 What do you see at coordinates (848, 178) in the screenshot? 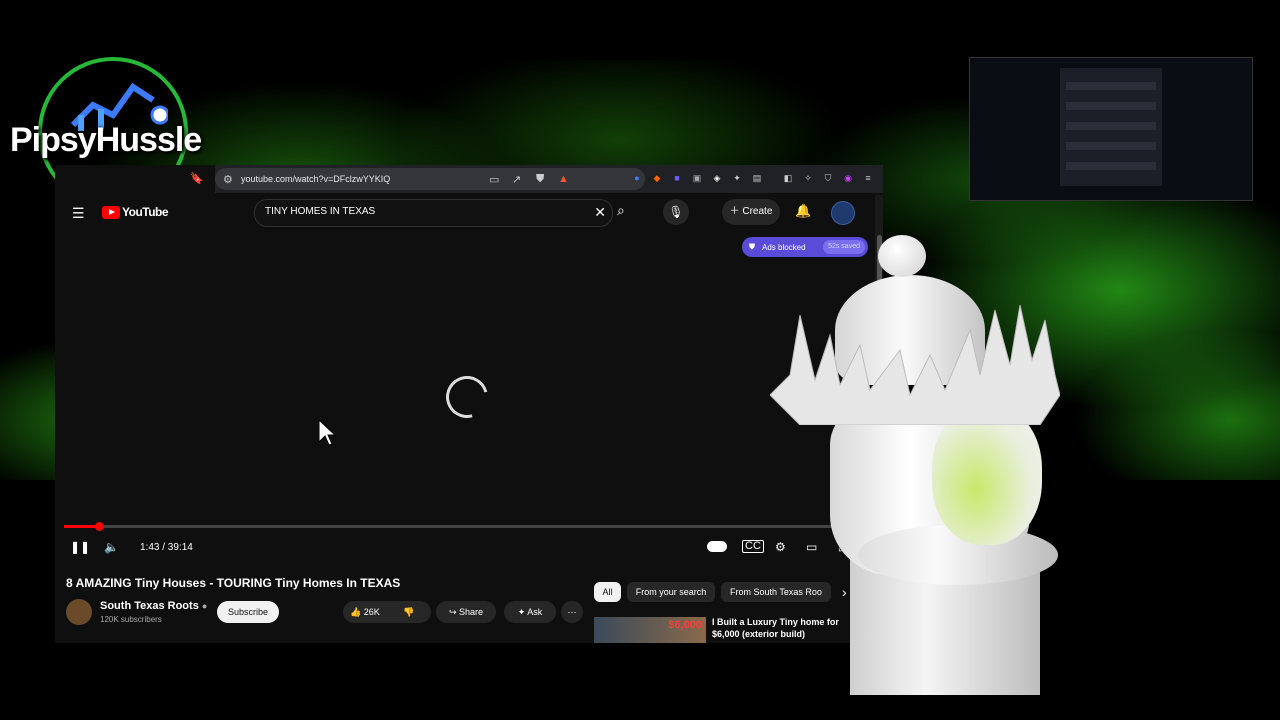
I see `wallet-icon: ◉` at bounding box center [848, 178].